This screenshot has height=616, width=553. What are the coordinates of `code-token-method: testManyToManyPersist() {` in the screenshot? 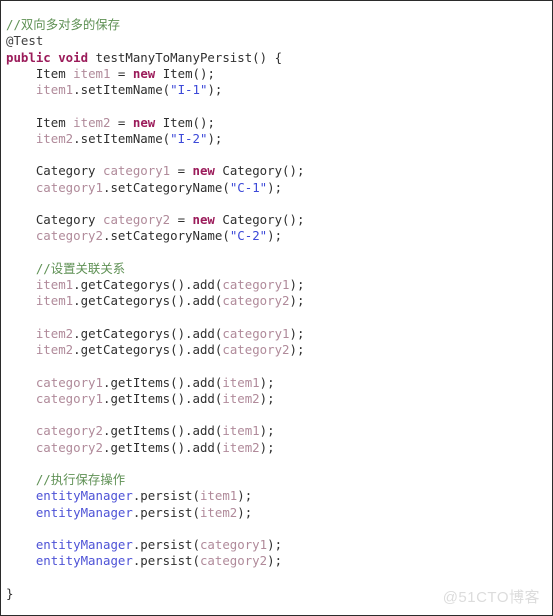 It's located at (189, 57).